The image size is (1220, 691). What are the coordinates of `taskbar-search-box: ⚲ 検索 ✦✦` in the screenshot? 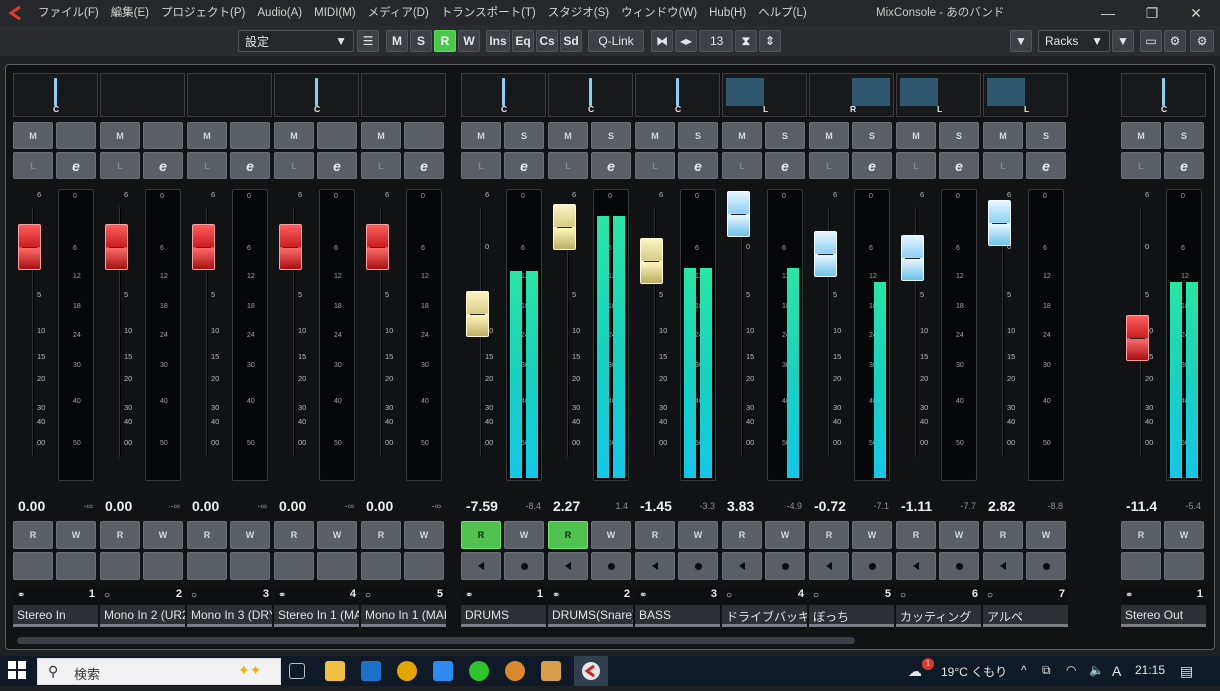 It's located at (159, 671).